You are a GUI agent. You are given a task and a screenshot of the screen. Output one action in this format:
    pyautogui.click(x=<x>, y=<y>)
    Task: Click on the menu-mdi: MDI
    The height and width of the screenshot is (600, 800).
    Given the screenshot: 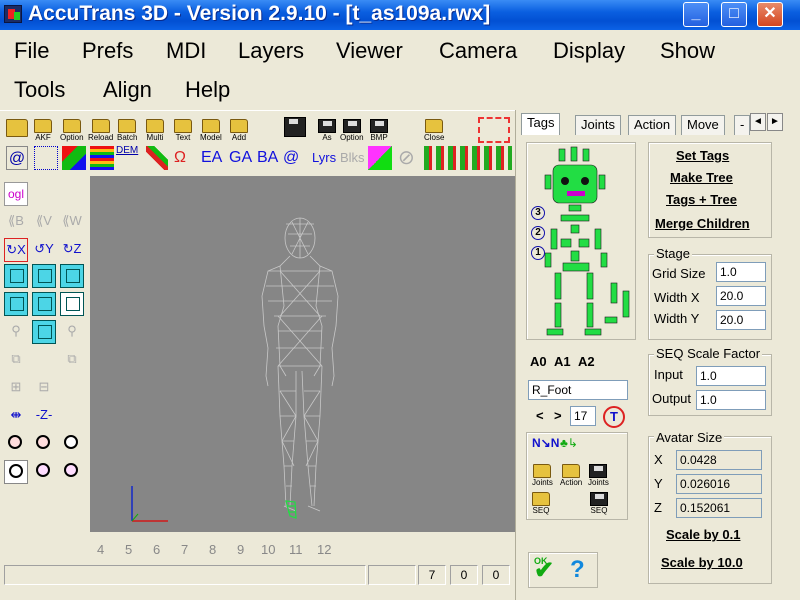 What is the action you would take?
    pyautogui.click(x=186, y=51)
    